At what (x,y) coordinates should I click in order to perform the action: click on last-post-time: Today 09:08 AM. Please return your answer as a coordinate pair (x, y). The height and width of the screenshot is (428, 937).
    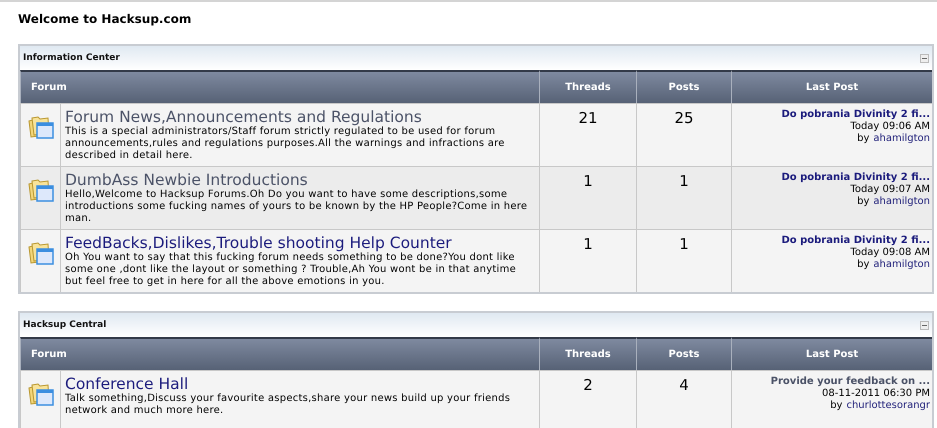
    Looking at the image, I should click on (890, 253).